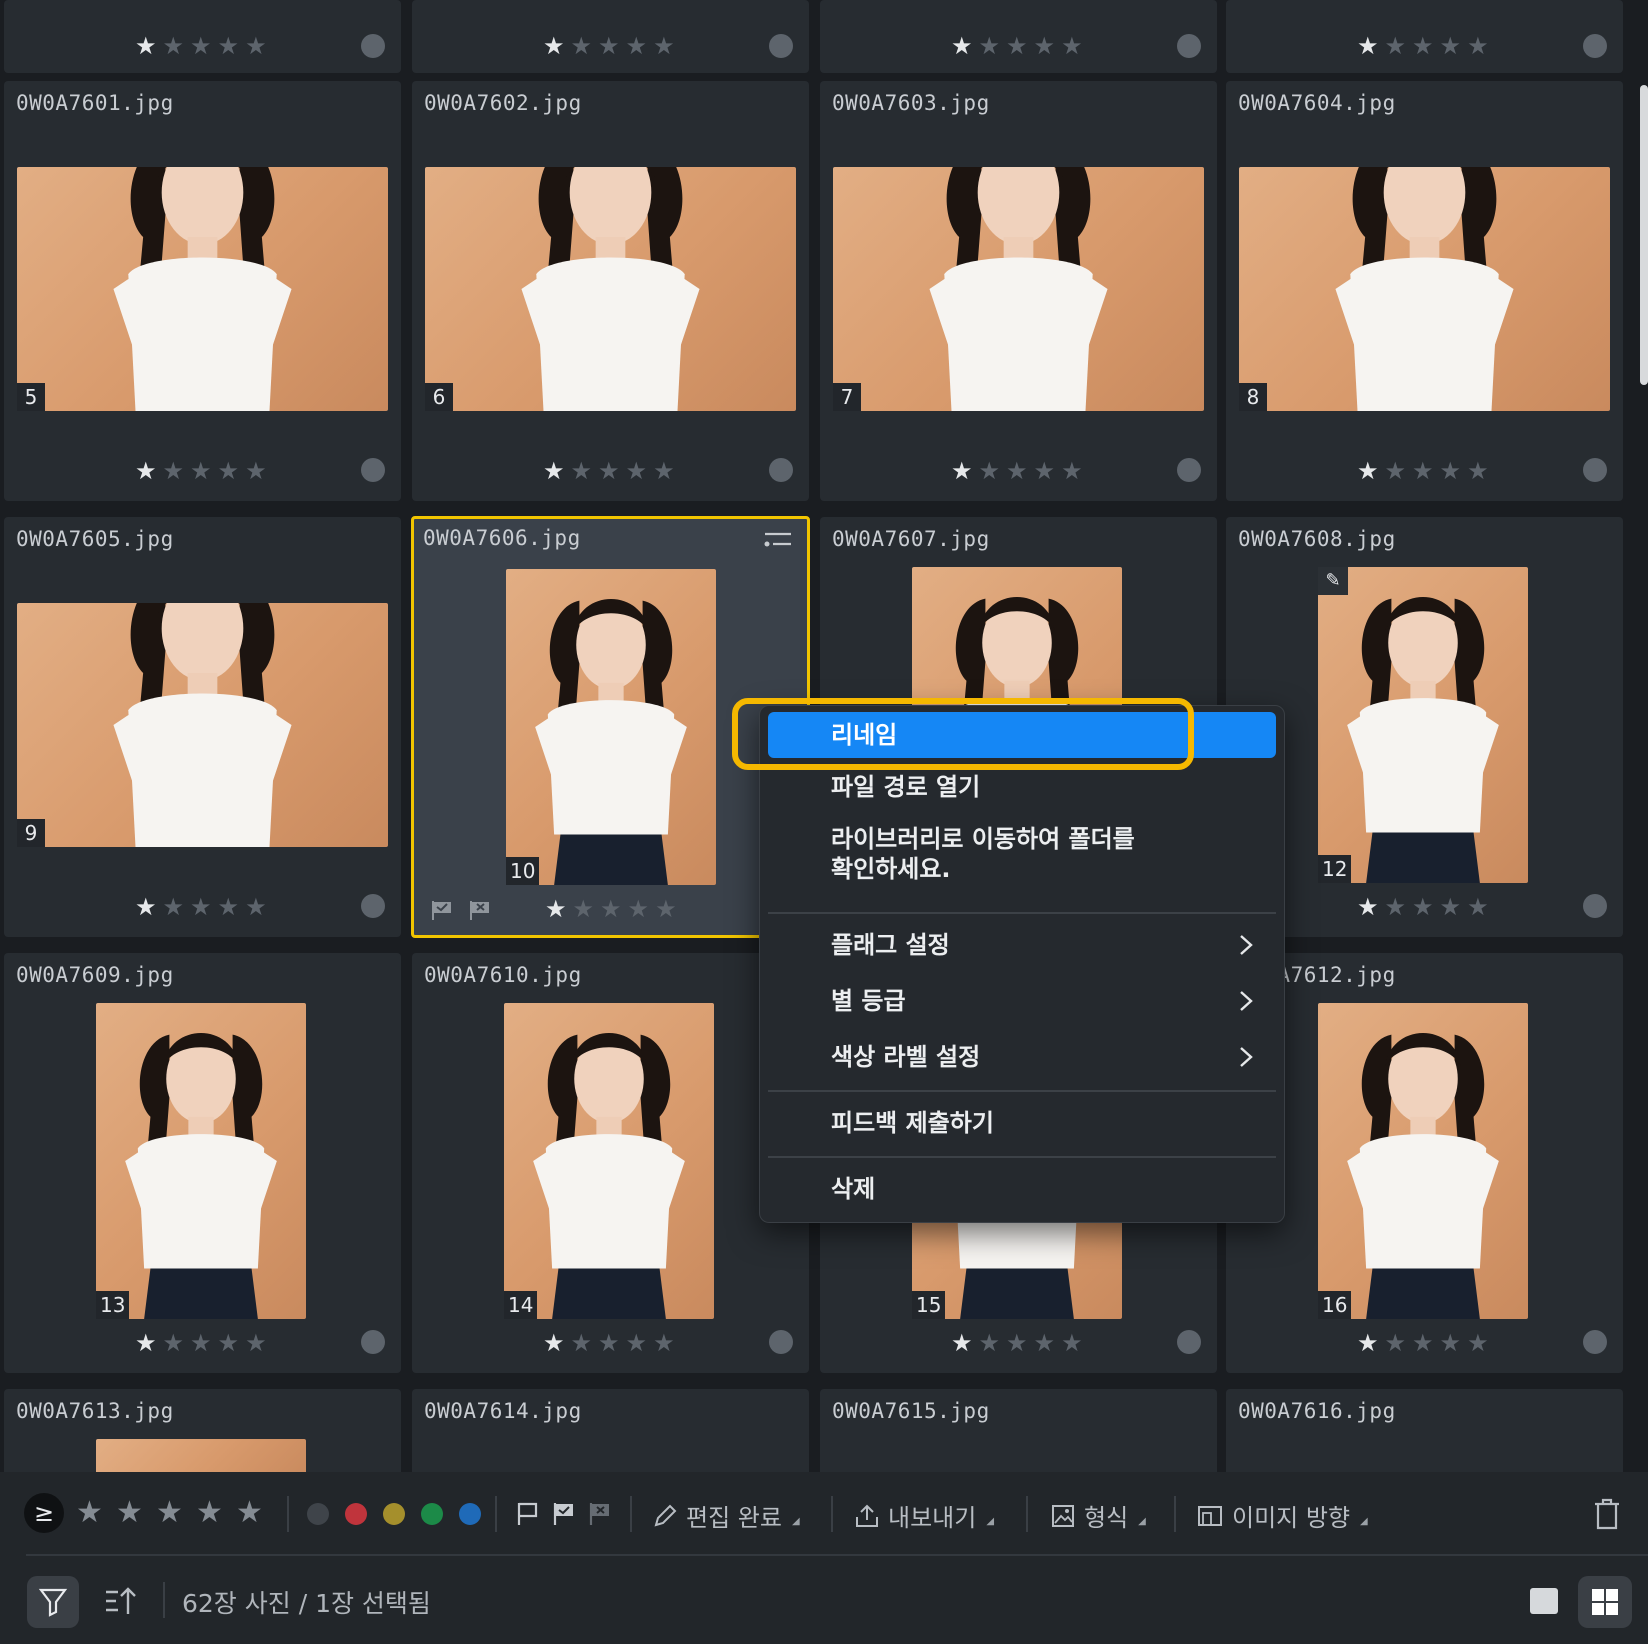 The image size is (1648, 1644). I want to click on photo-cell: 0W0A7601.jpg 5 ★ ★ ★ ★ ★, so click(202, 291).